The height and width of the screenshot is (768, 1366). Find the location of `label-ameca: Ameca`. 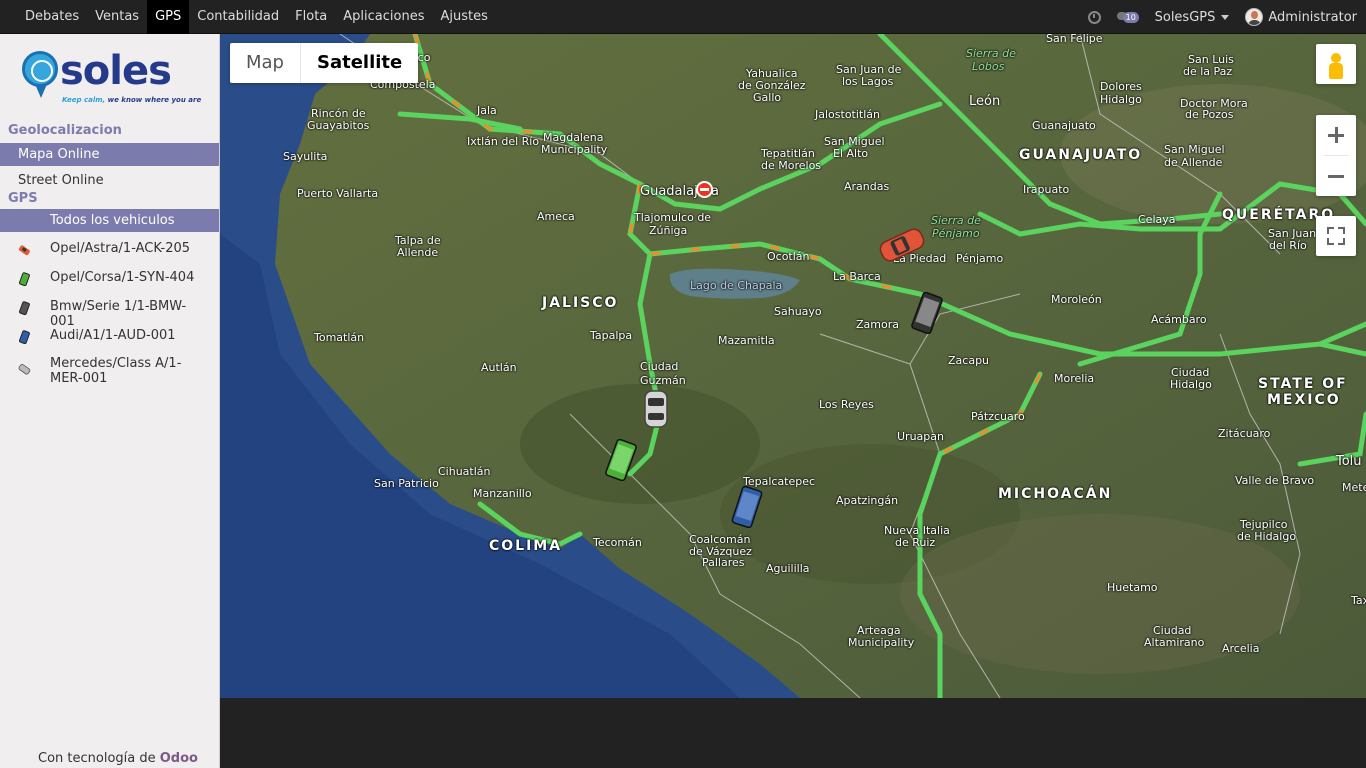

label-ameca: Ameca is located at coordinates (556, 216).